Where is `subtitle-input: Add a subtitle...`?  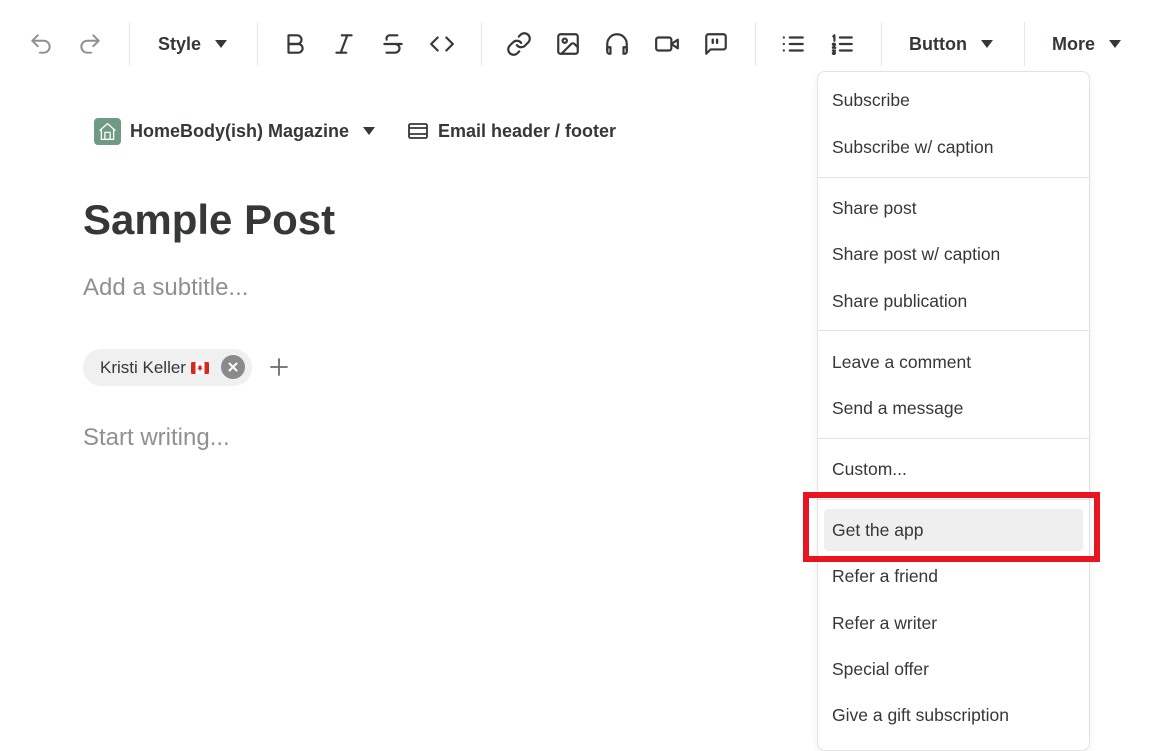
subtitle-input: Add a subtitle... is located at coordinates (165, 288).